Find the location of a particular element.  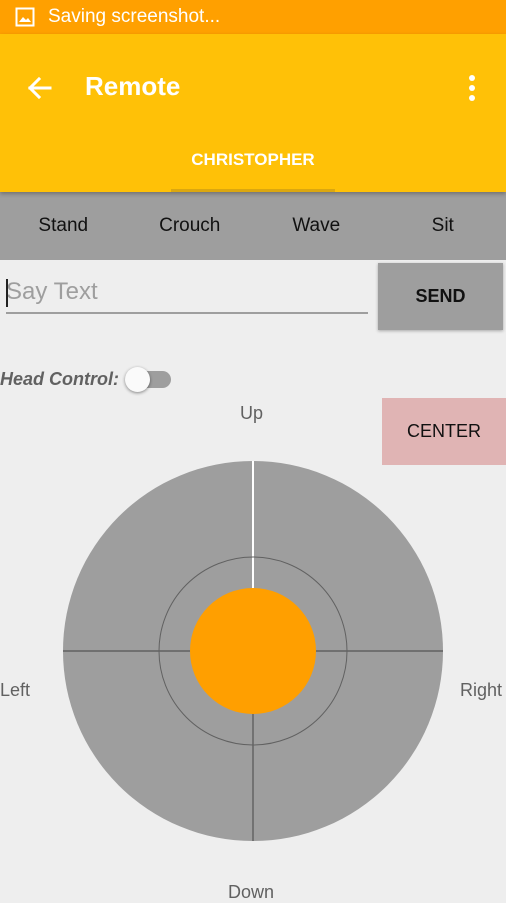

tab-label: CHRISTOPHER is located at coordinates (253, 160).